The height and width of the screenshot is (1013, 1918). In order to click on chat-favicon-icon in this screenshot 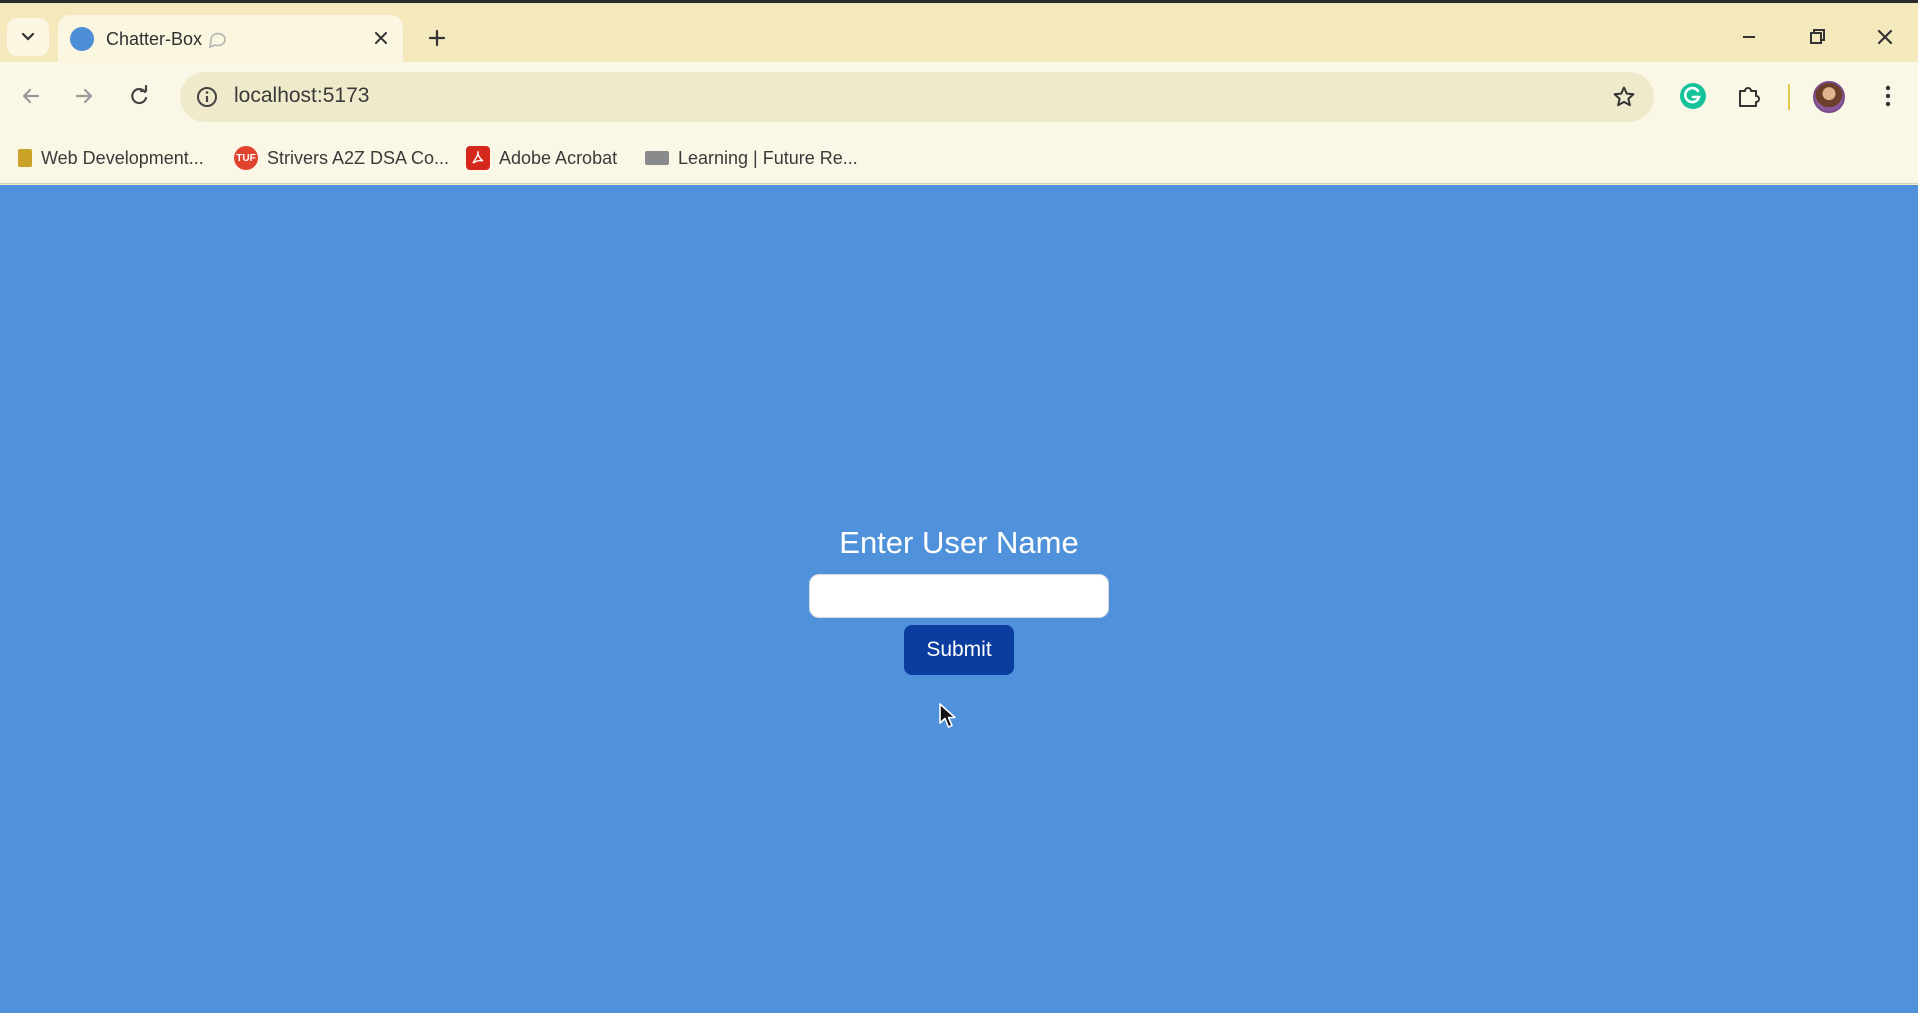, I will do `click(82, 39)`.